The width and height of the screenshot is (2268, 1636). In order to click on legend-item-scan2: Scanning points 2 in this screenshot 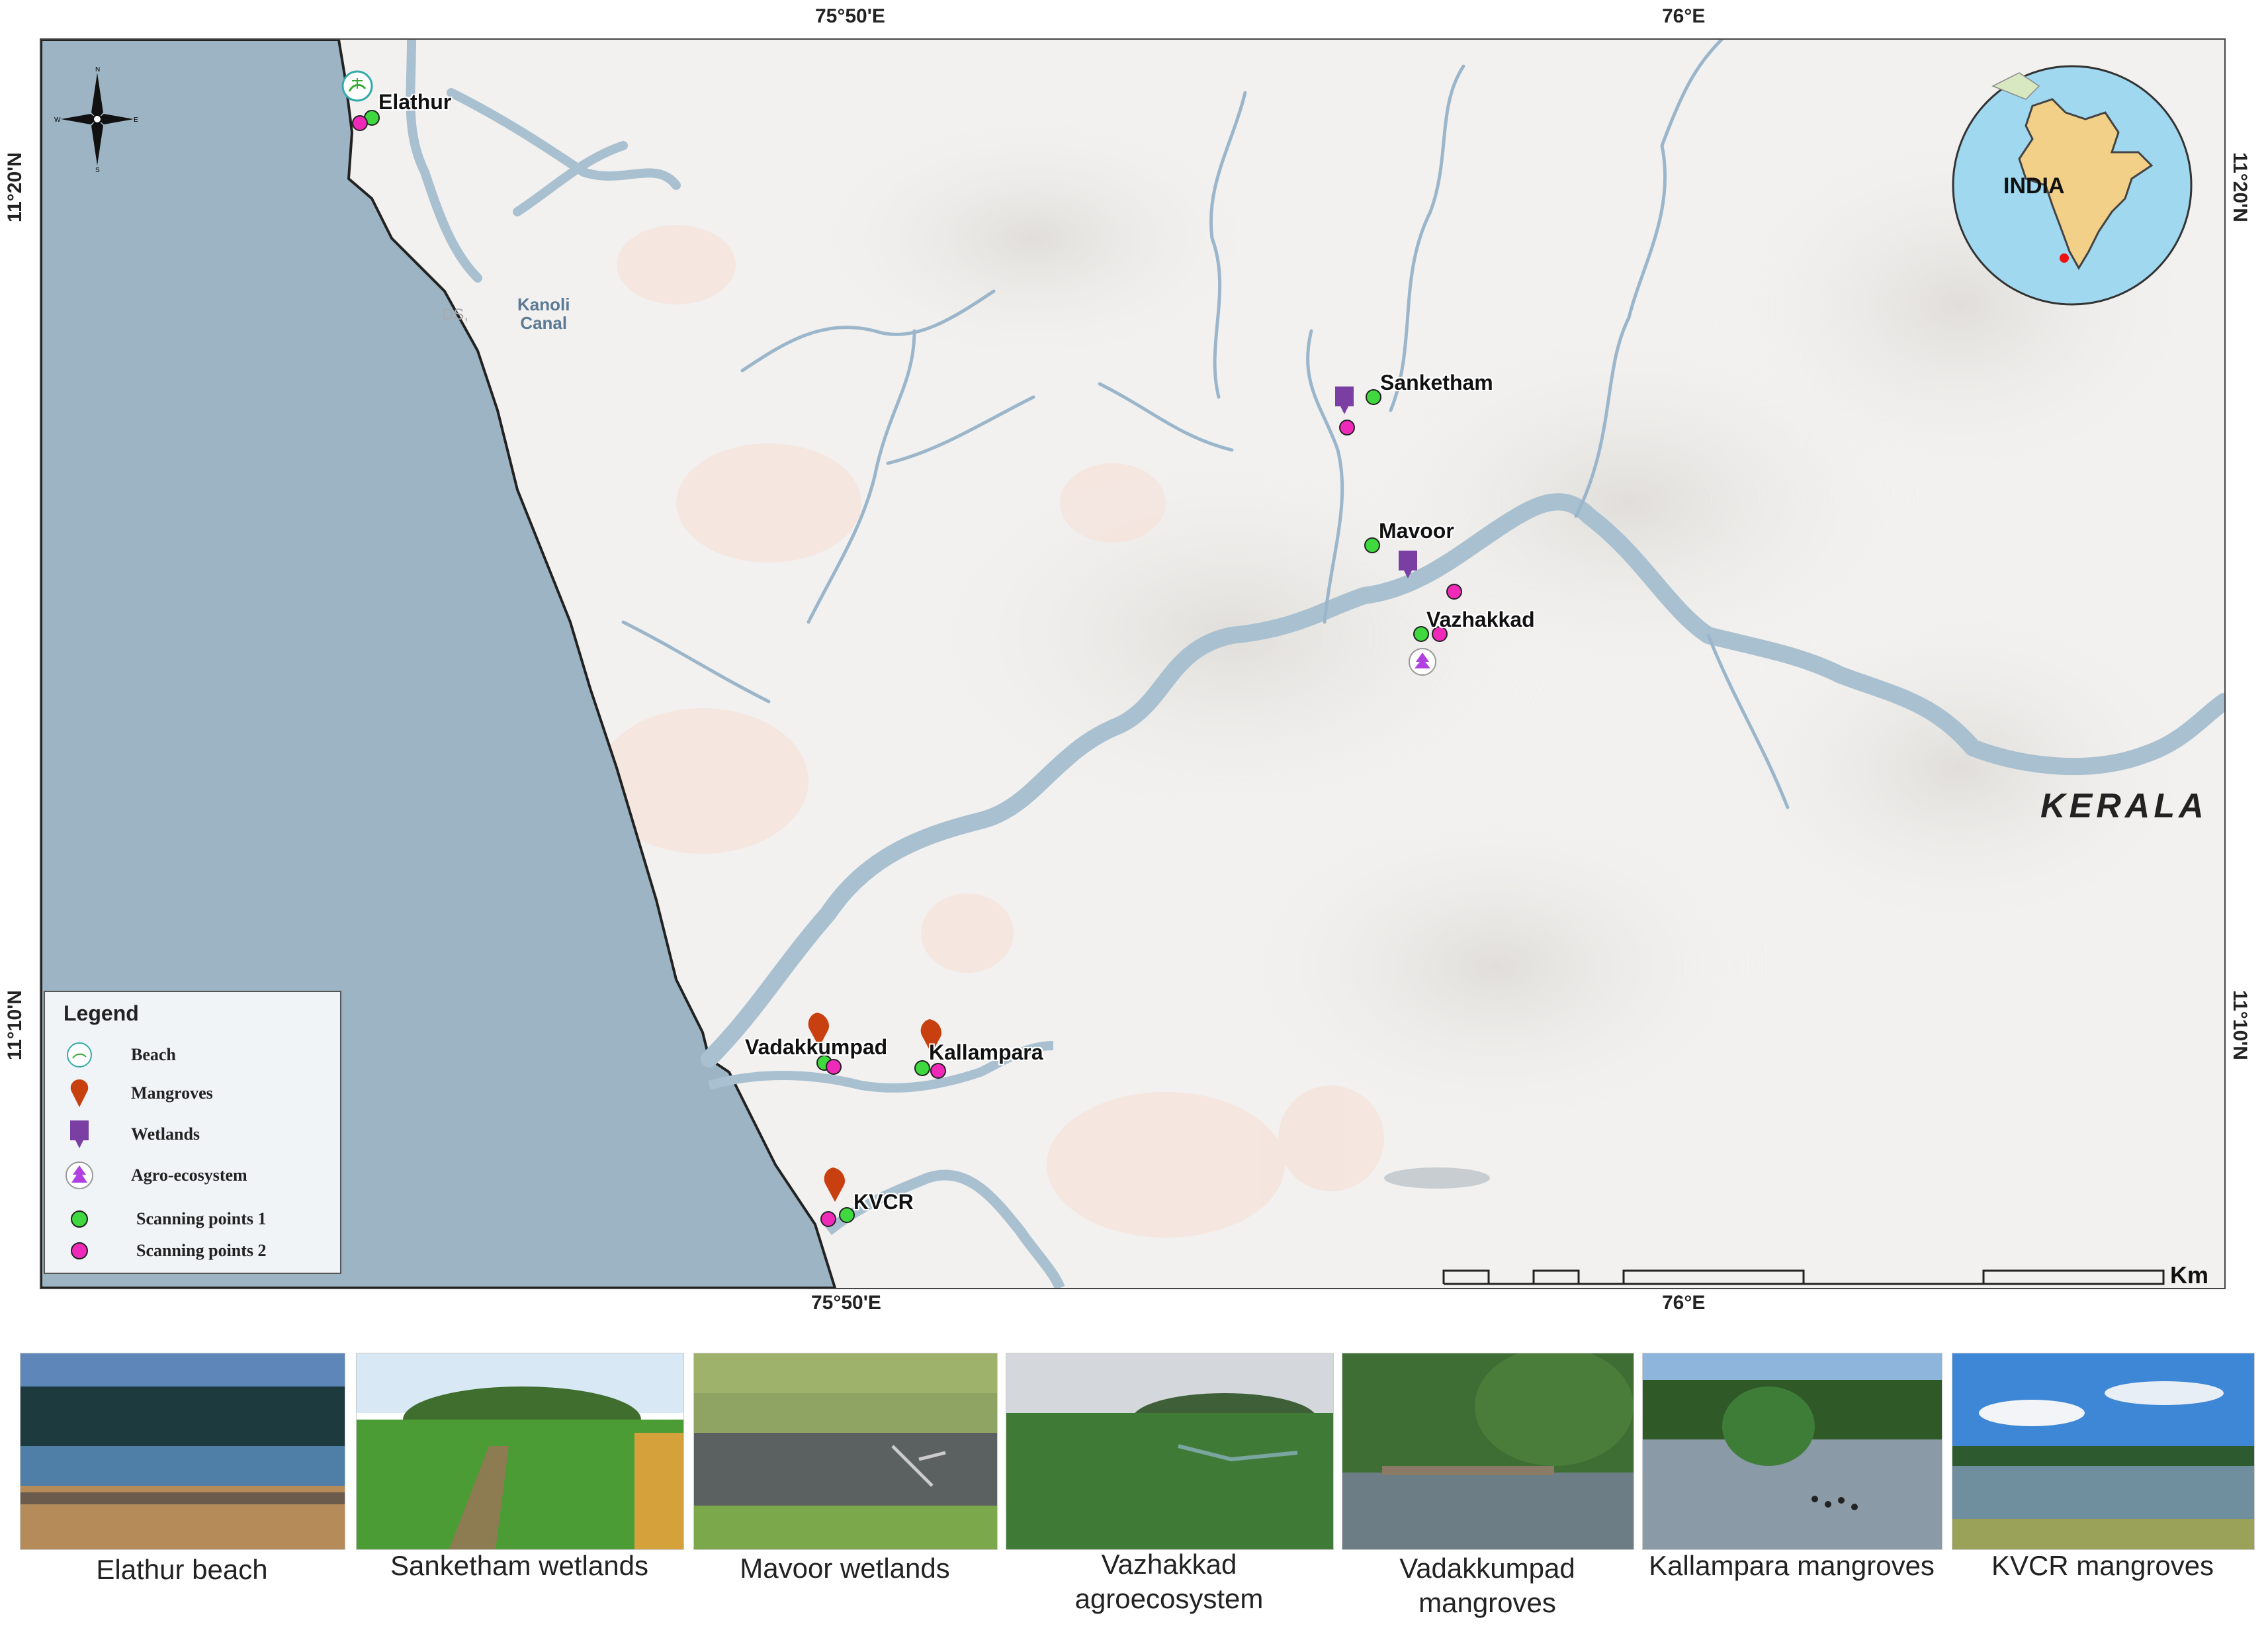, I will do `click(190, 1250)`.